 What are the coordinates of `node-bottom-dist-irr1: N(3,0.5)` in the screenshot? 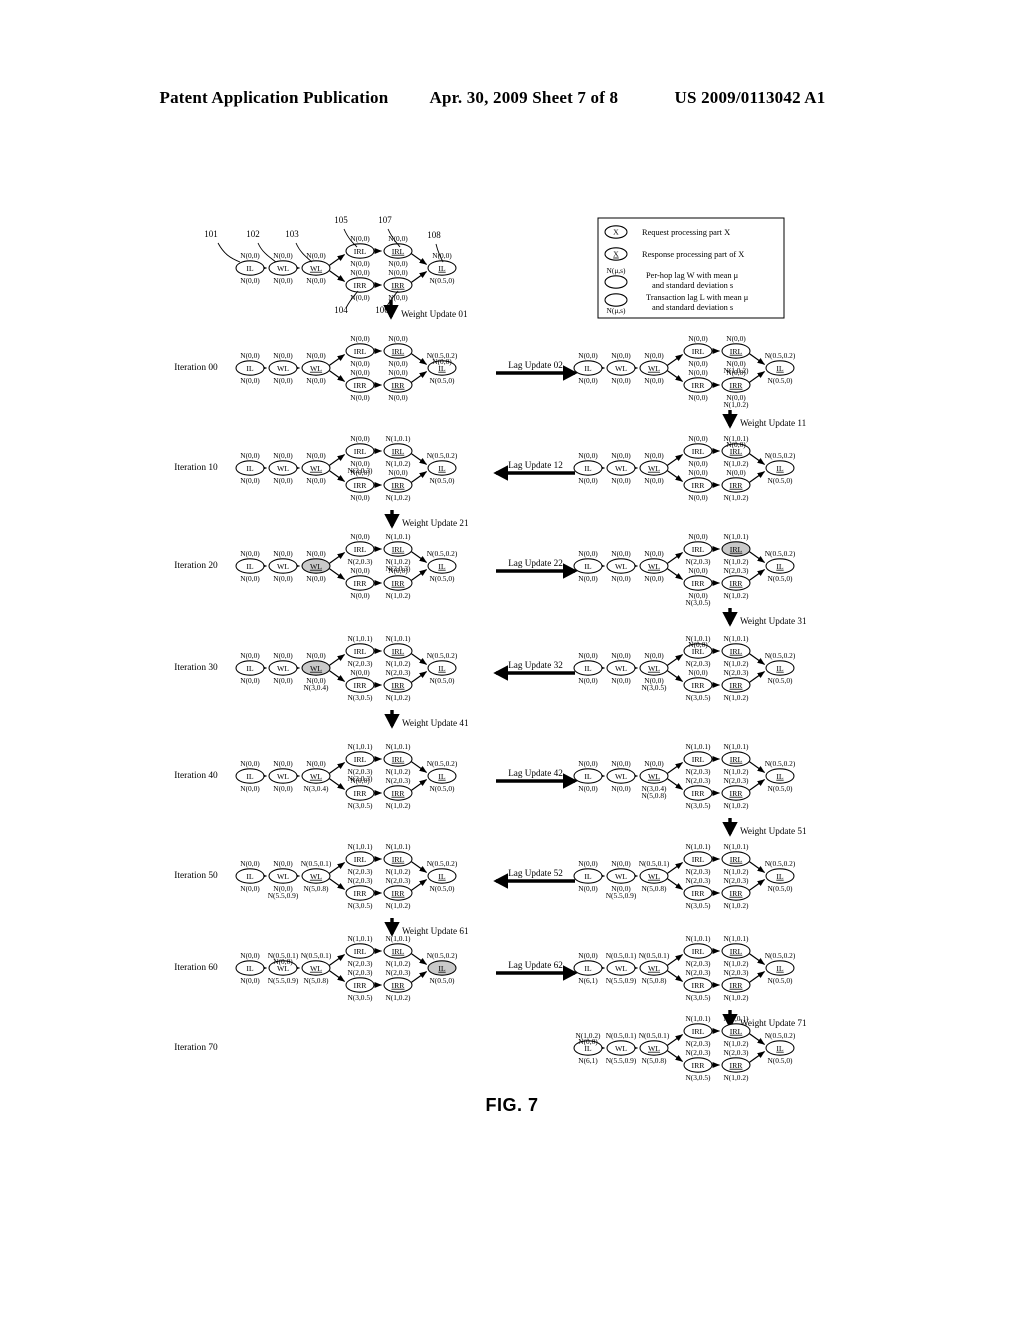 It's located at (698, 805).